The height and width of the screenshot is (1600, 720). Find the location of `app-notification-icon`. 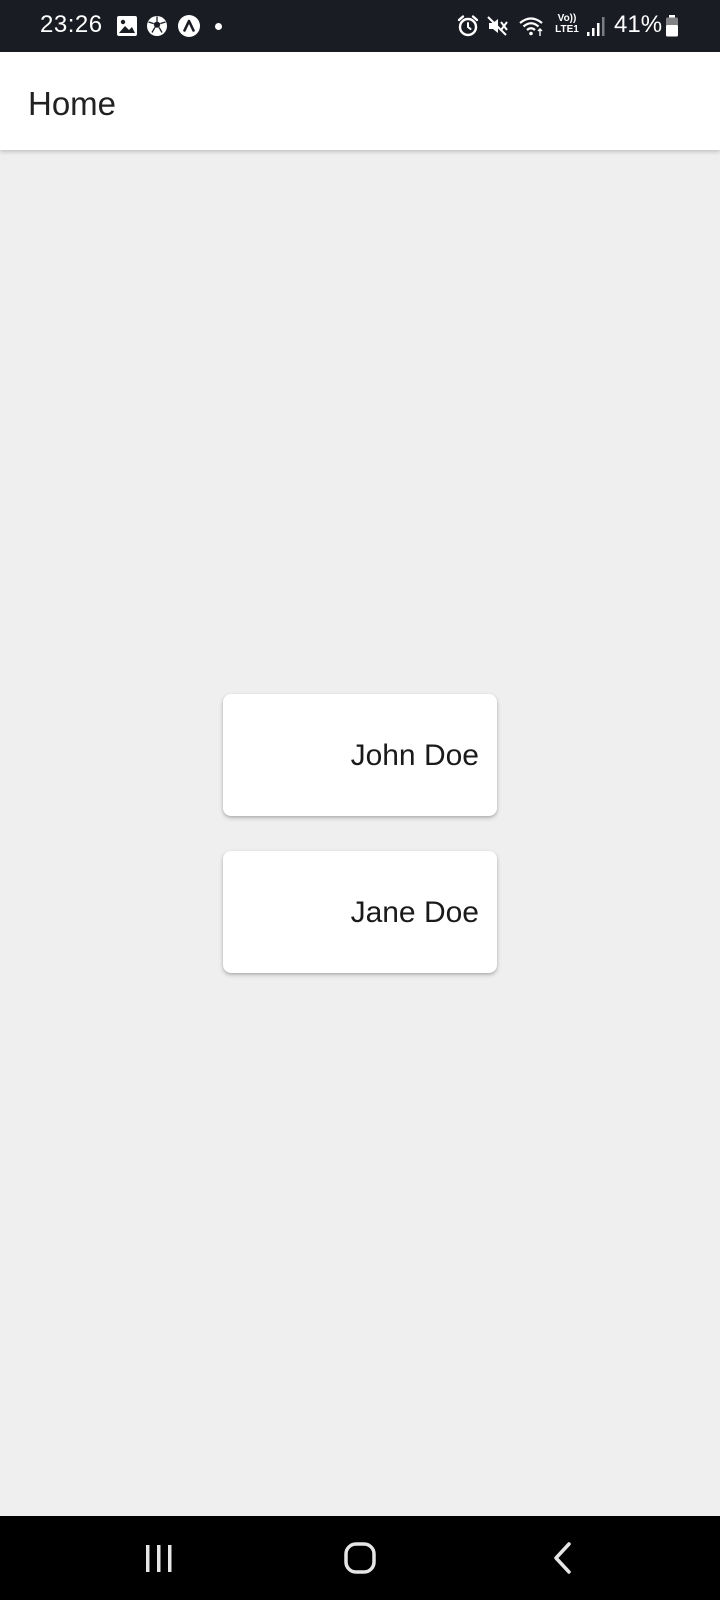

app-notification-icon is located at coordinates (189, 26).